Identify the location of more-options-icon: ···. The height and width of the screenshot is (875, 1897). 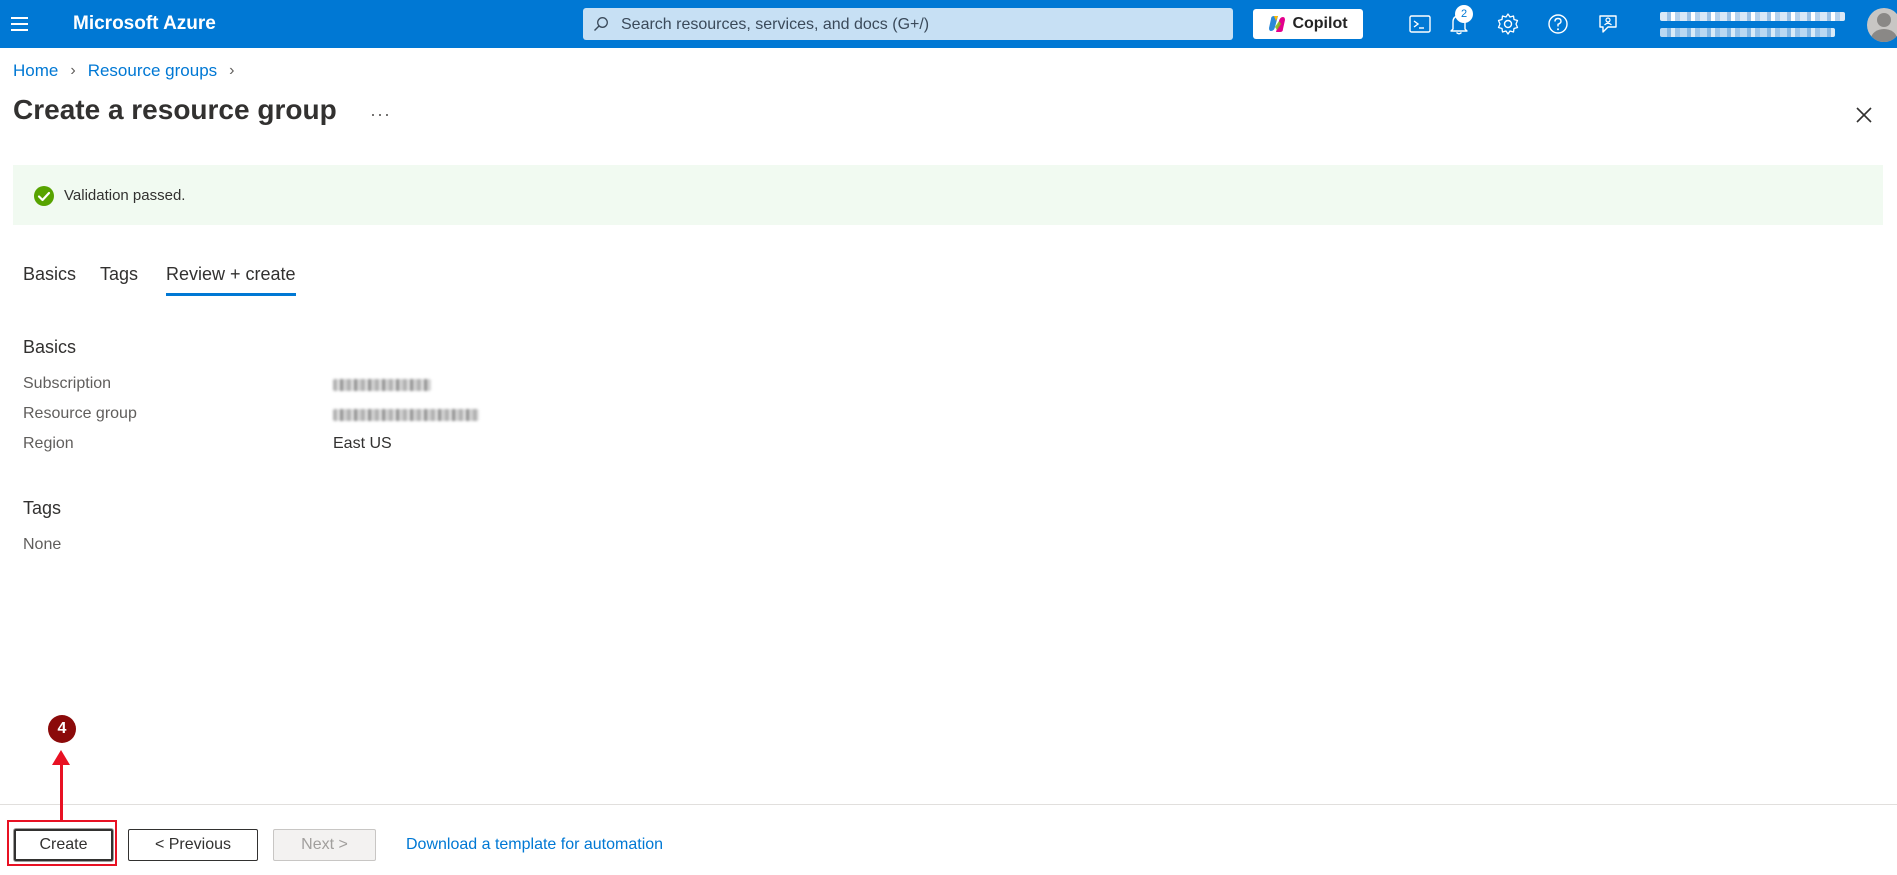
(380, 114).